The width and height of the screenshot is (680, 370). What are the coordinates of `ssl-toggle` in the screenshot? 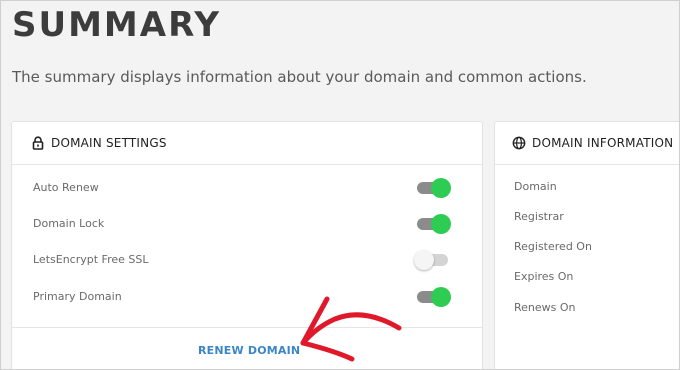 It's located at (431, 260).